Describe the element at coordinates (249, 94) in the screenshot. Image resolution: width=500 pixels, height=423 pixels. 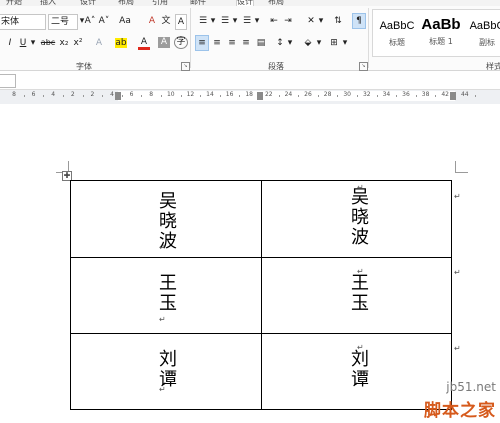
I see `ruler-tick-label: 18` at that location.